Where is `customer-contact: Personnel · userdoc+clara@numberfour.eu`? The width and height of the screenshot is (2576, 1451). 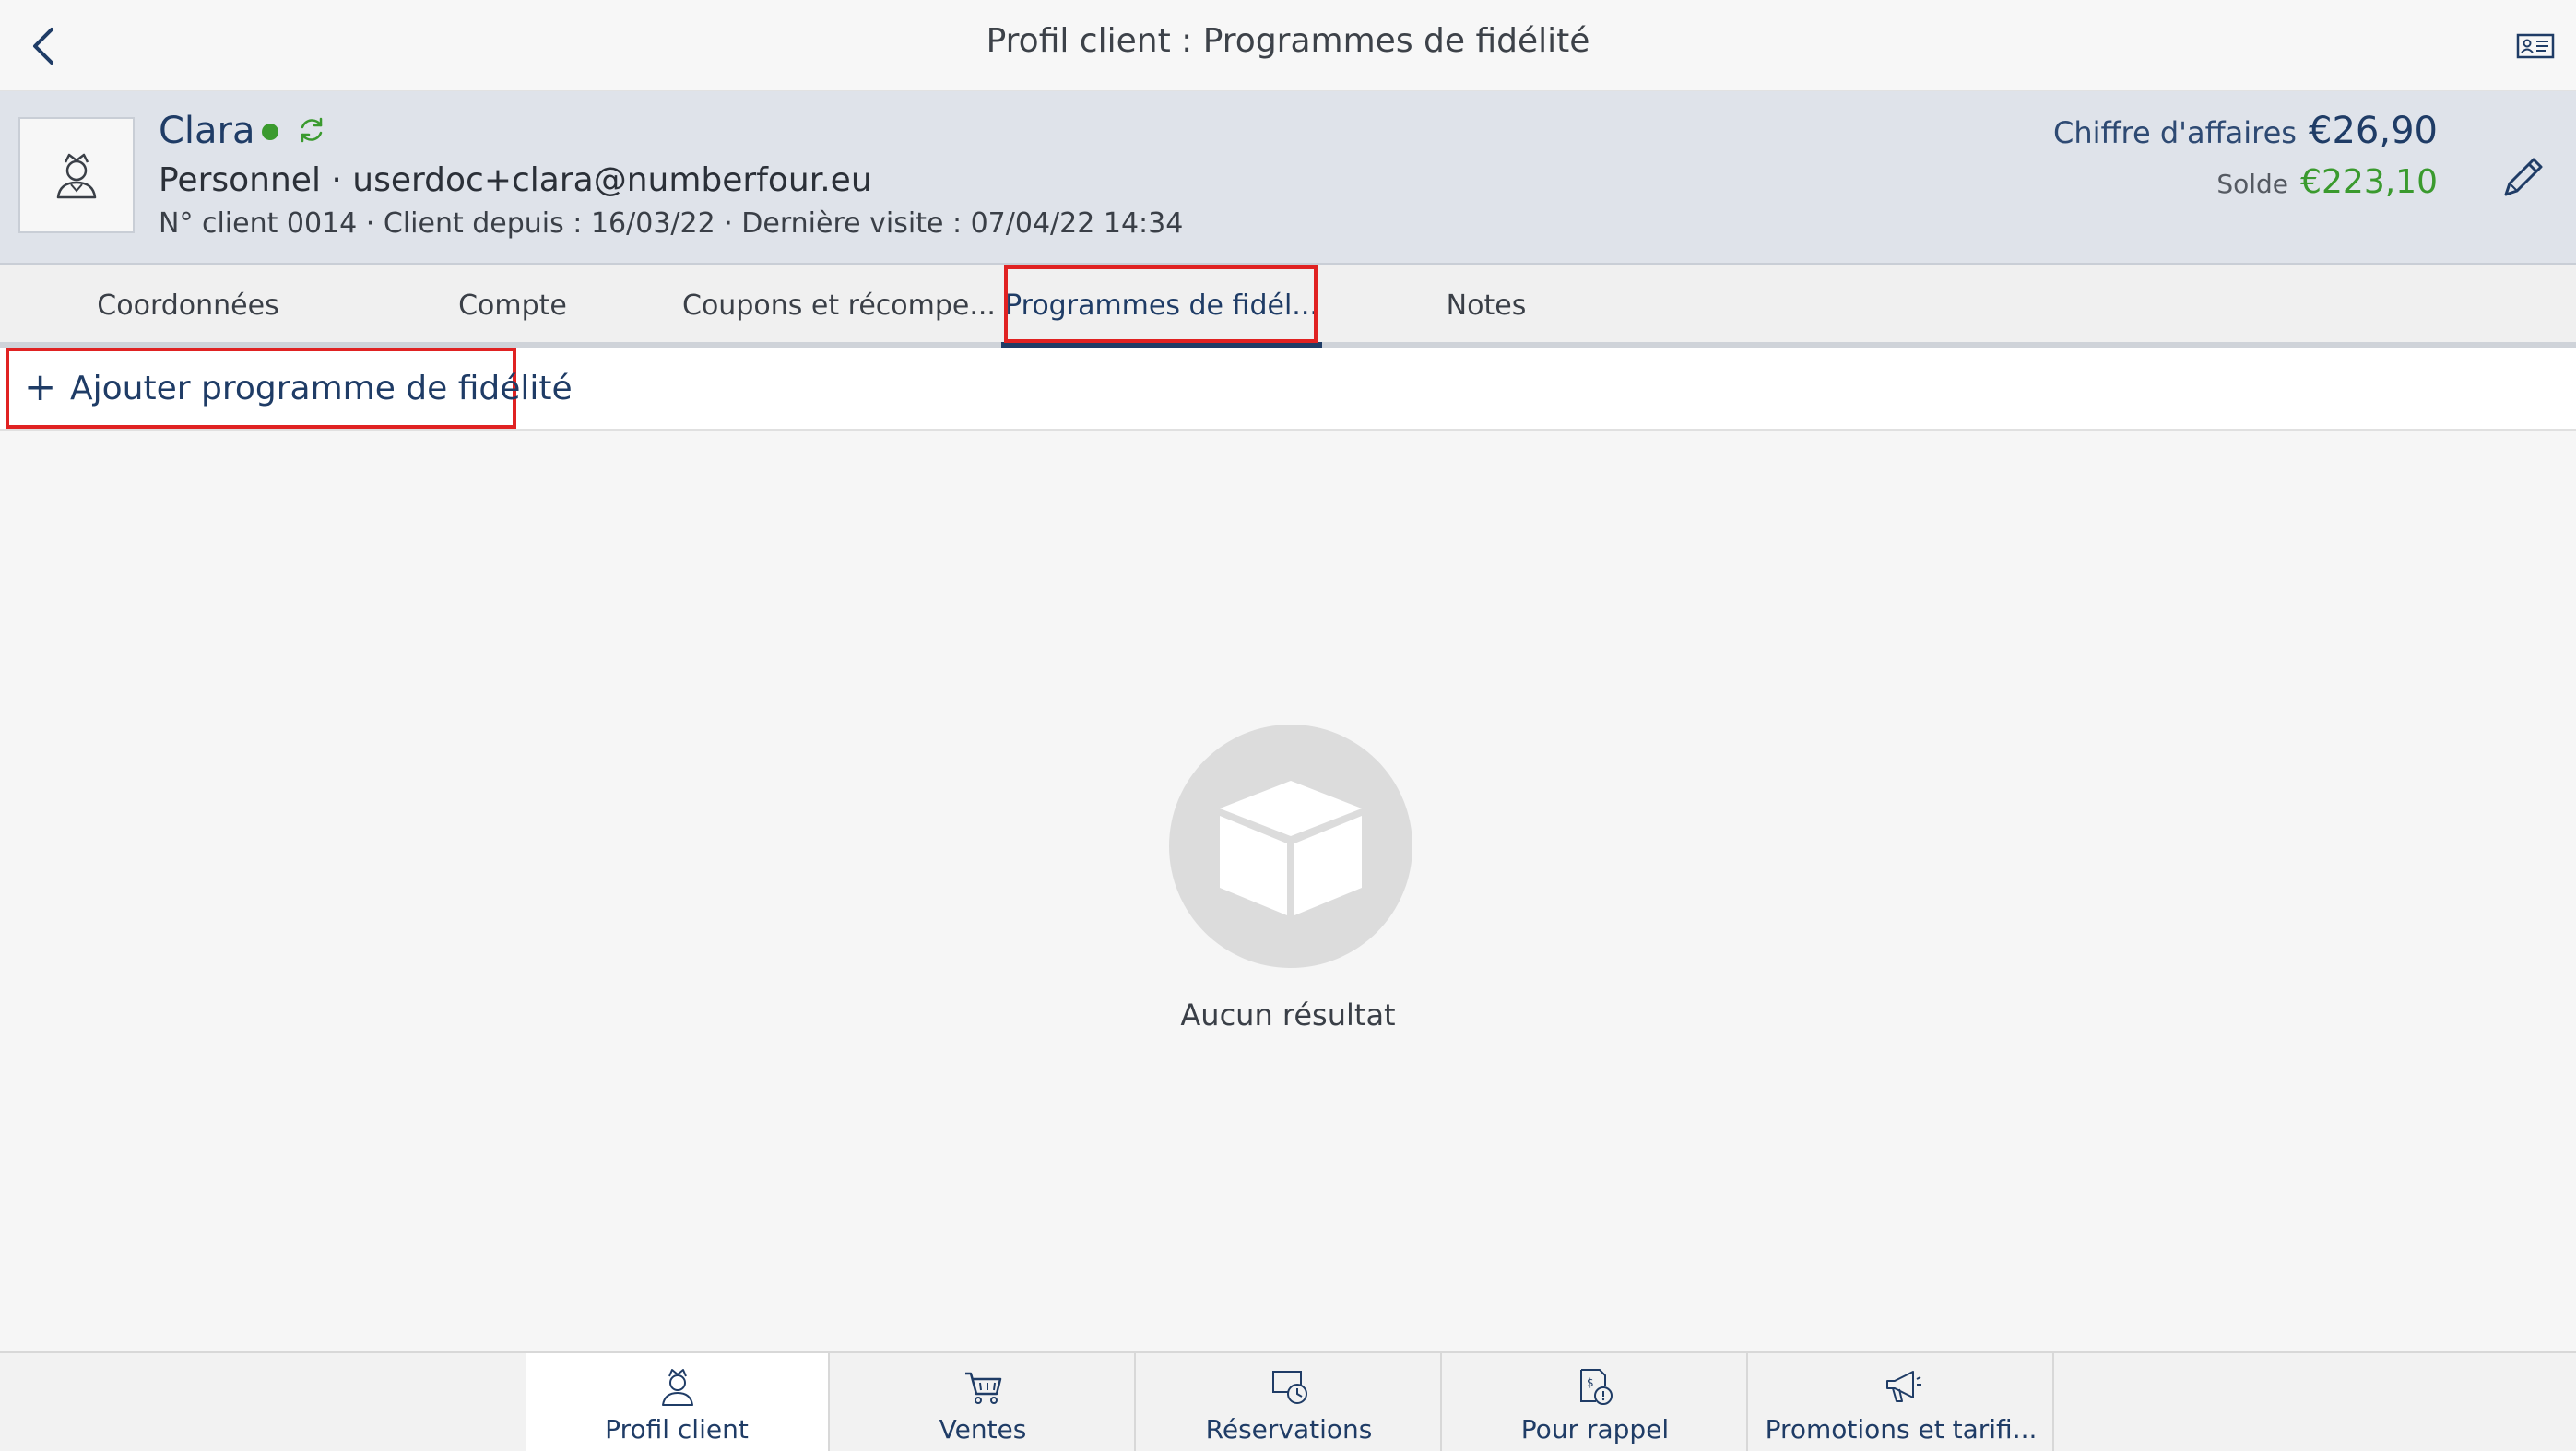 customer-contact: Personnel · userdoc+clara@numberfour.eu is located at coordinates (515, 180).